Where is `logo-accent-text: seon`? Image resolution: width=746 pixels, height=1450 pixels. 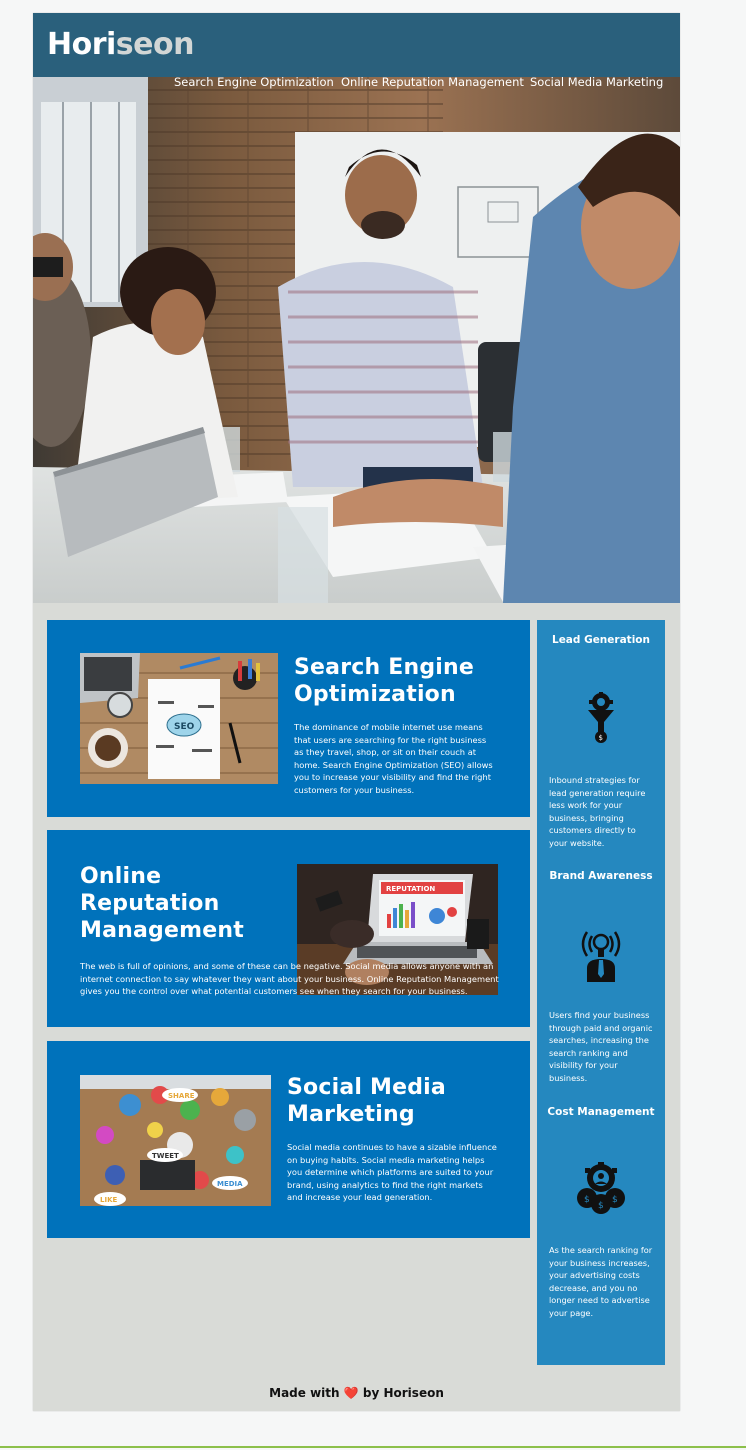
logo-accent-text: seon is located at coordinates (155, 44).